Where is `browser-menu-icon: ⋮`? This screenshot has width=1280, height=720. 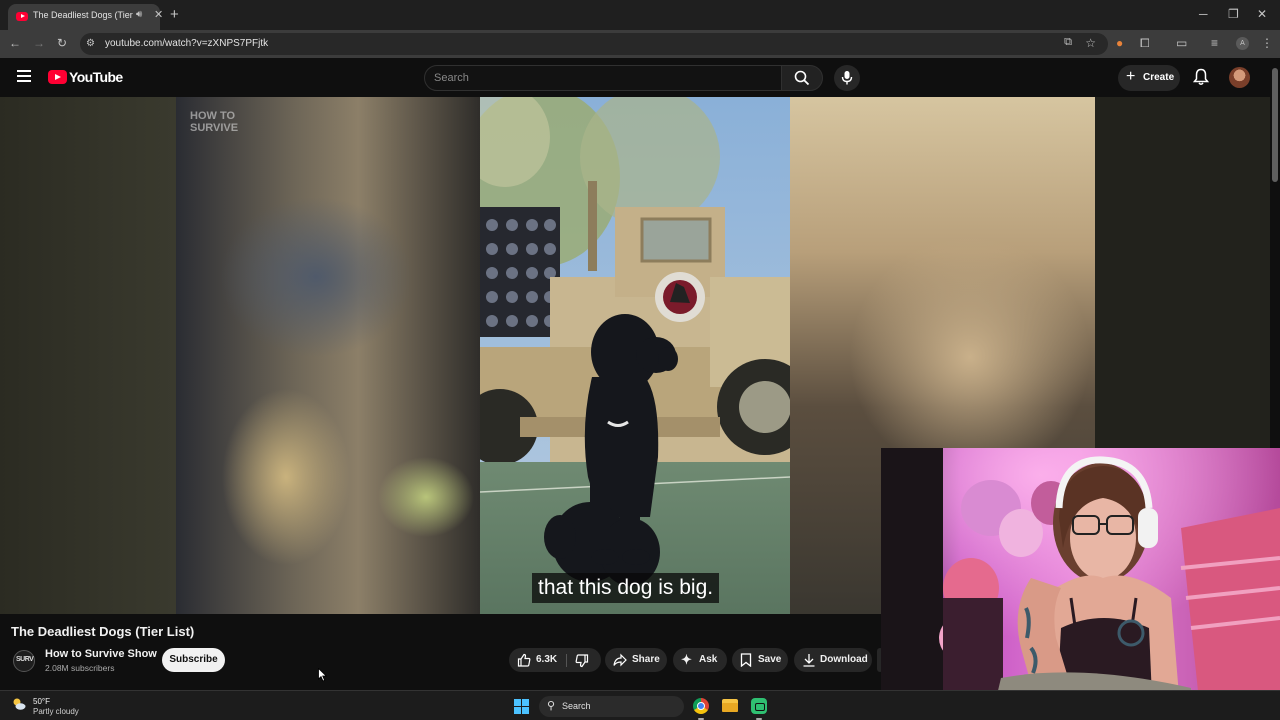
browser-menu-icon: ⋮ is located at coordinates (1267, 43).